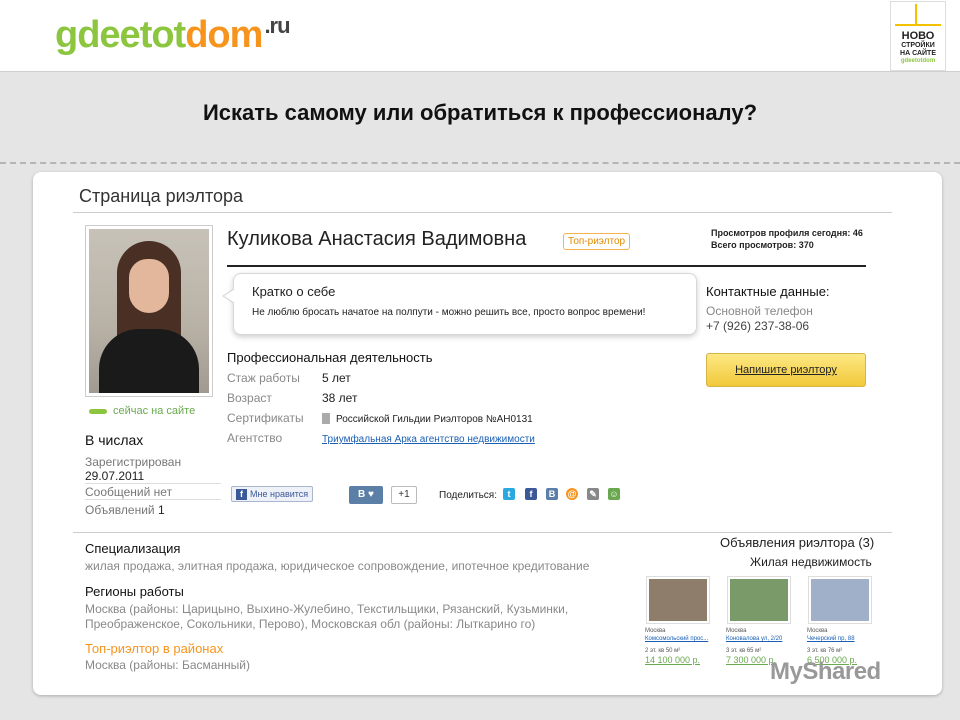  What do you see at coordinates (330, 357) in the screenshot?
I see `pro-heading: Профессиональная деятельность` at bounding box center [330, 357].